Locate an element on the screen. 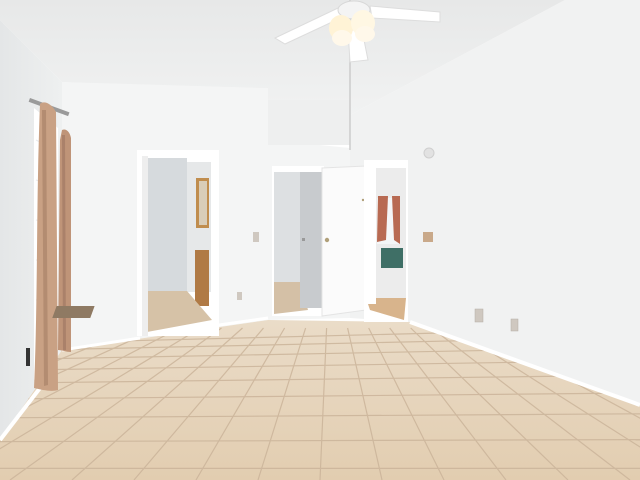 The width and height of the screenshot is (640, 480). door-hinge is located at coordinates (363, 200).